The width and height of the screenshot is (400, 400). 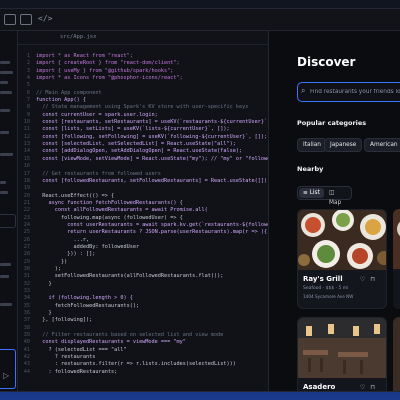 I want to click on line-number: 17, so click(x=26, y=173).